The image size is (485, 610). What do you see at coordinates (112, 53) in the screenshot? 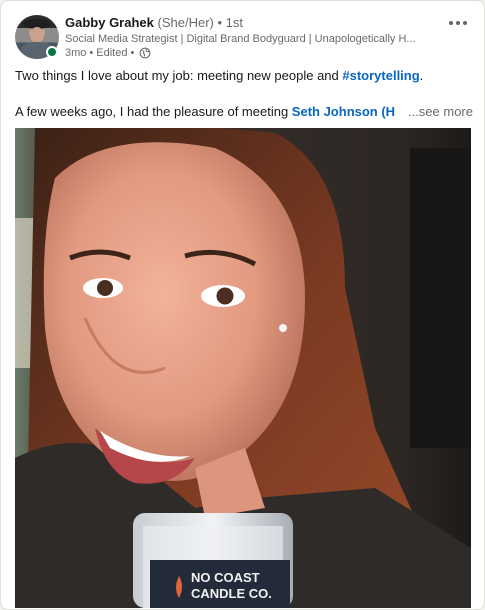
I see `edited-label: Edited` at bounding box center [112, 53].